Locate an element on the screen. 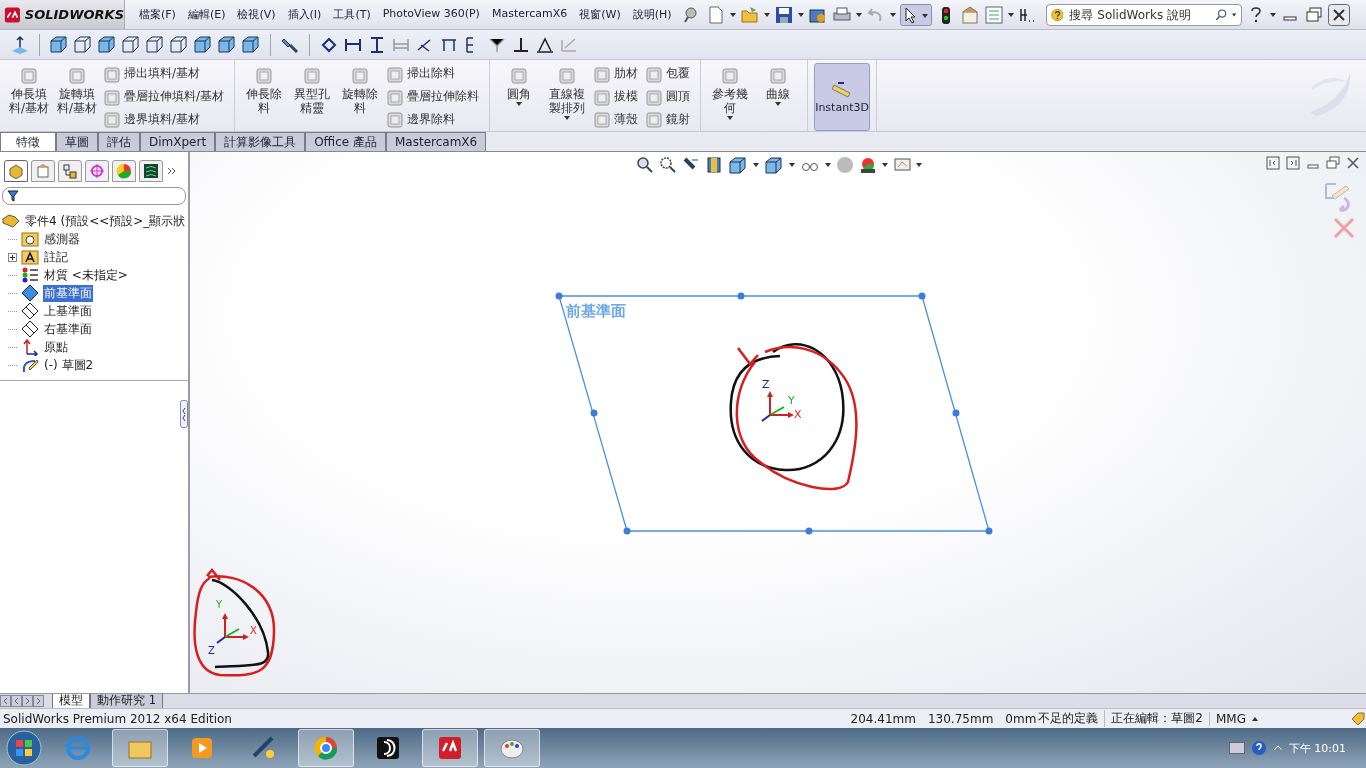 This screenshot has width=1366, height=768. ribbon-button: 薄殼 is located at coordinates (617, 119).